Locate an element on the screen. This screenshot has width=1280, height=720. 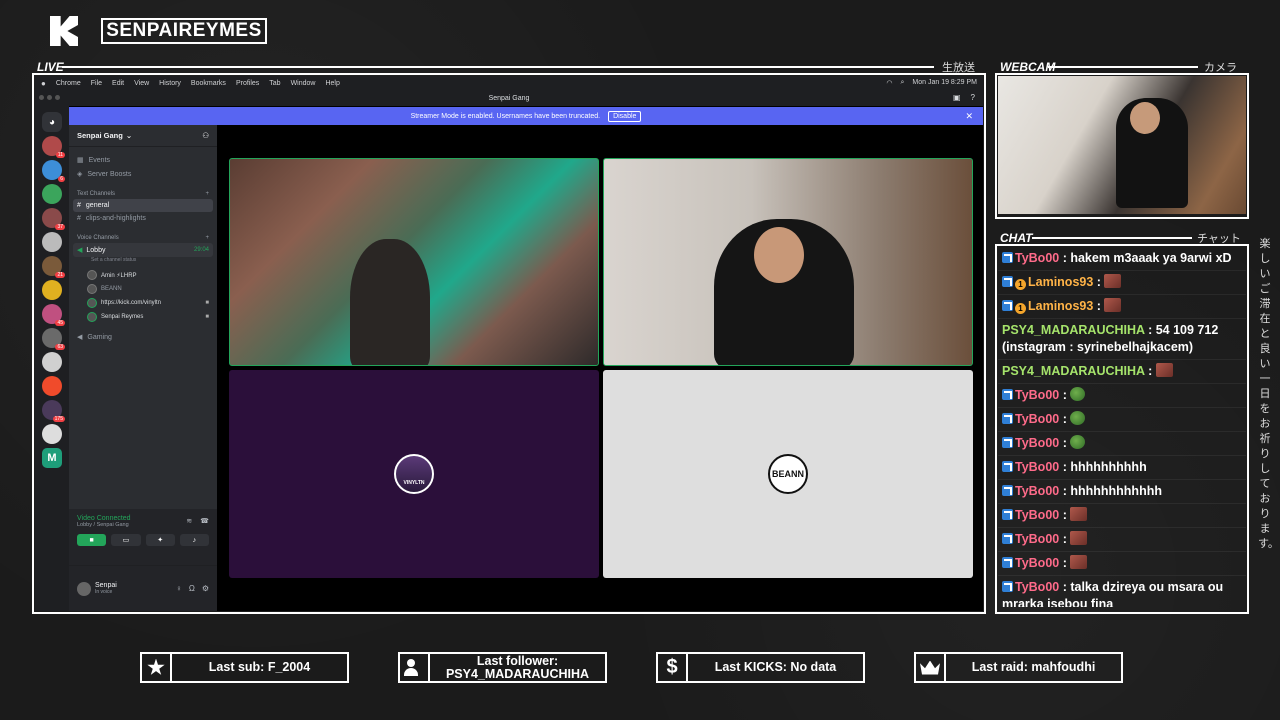
events-item: ▦ Events is located at coordinates (143, 160).